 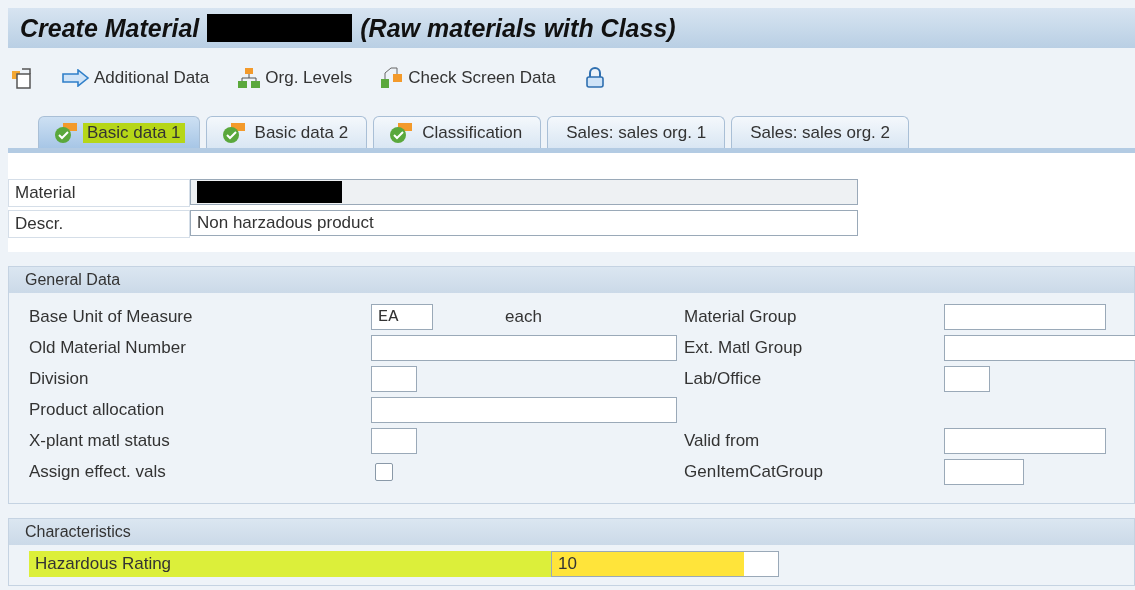 I want to click on window-title: Create Material, so click(x=110, y=28).